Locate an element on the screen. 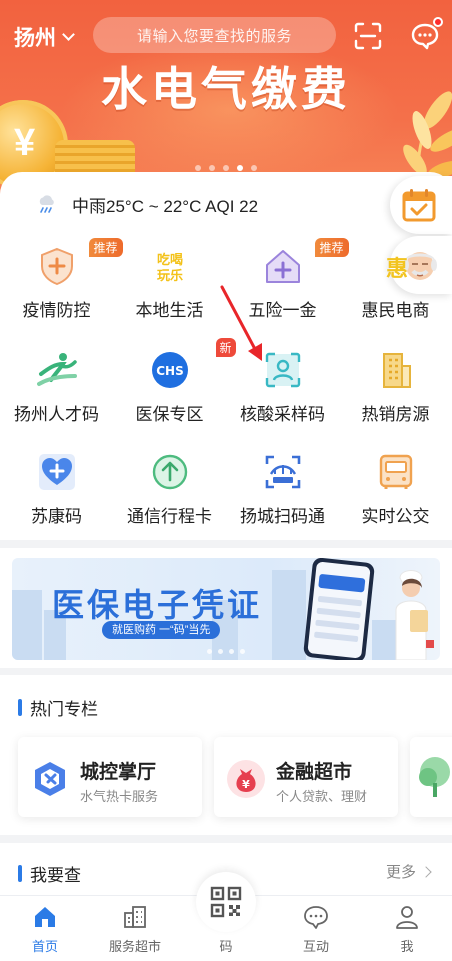  banner-pagination is located at coordinates (226, 168).